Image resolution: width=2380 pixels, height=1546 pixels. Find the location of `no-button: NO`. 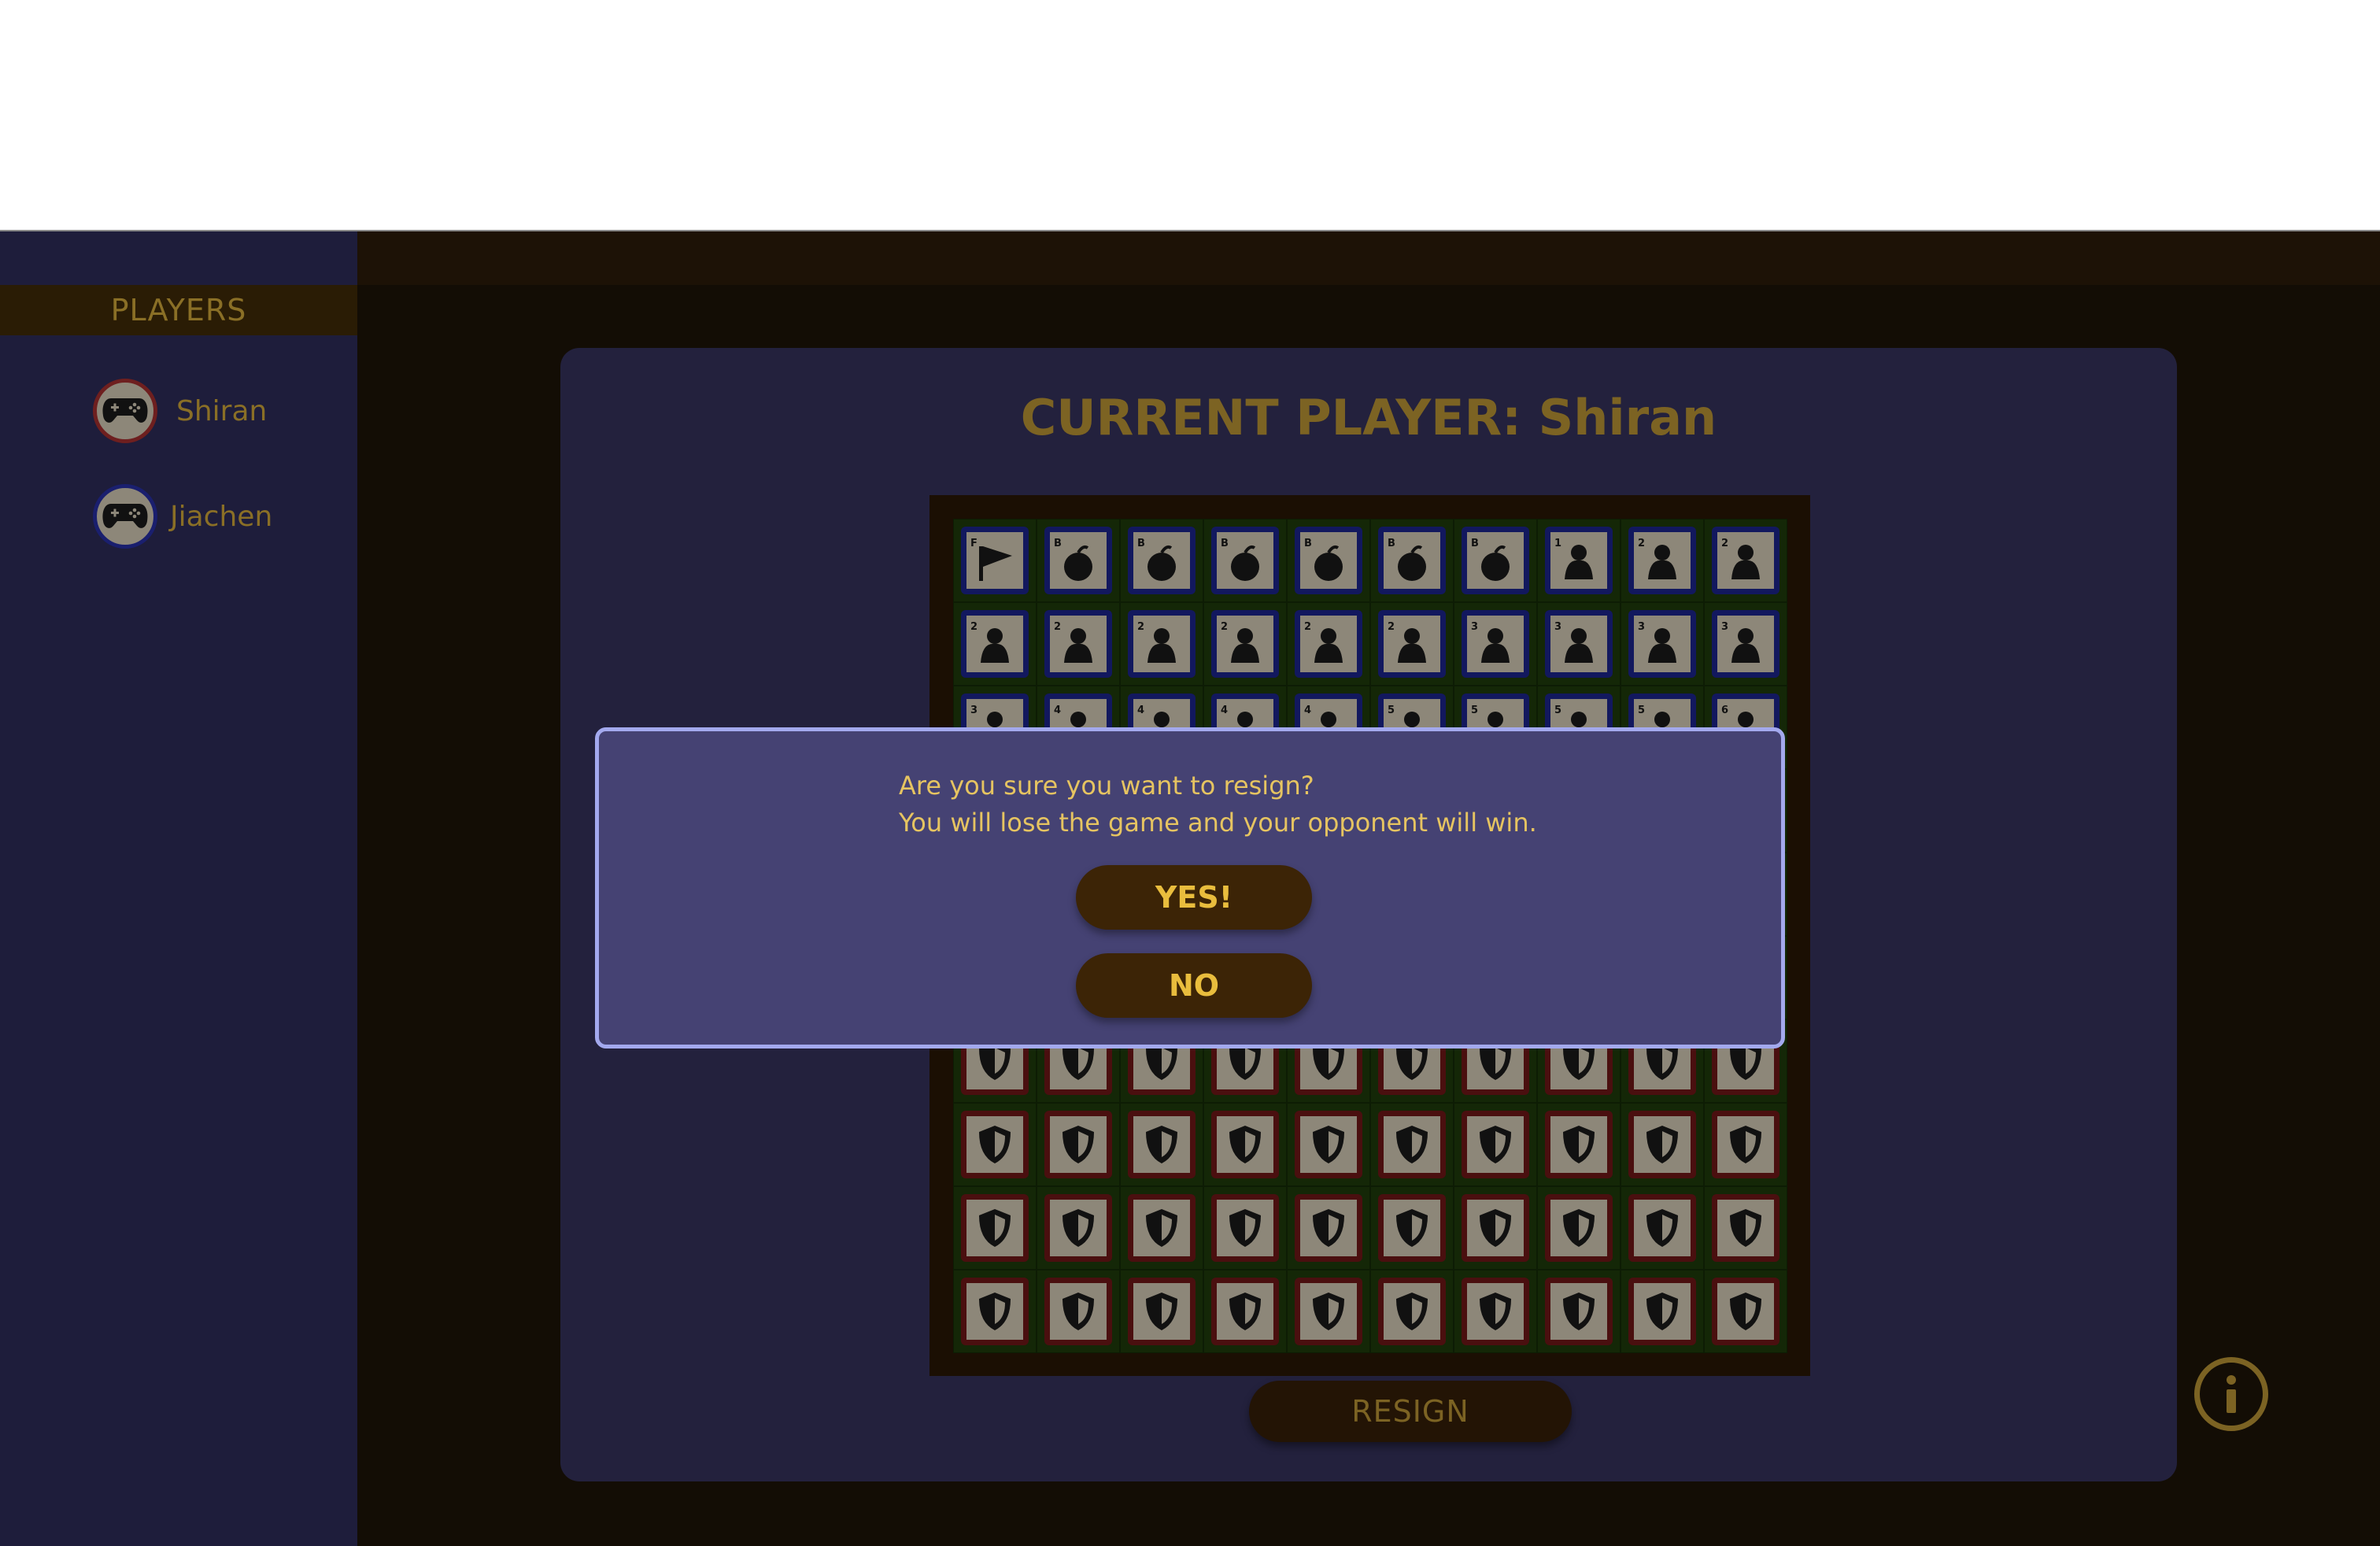

no-button: NO is located at coordinates (1194, 986).